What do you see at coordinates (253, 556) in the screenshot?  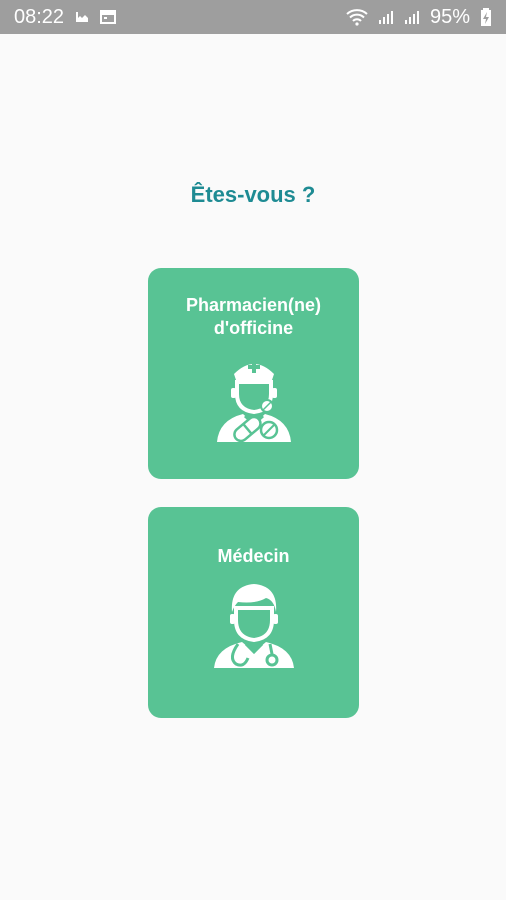 I see `doctor-option-label: Médecin` at bounding box center [253, 556].